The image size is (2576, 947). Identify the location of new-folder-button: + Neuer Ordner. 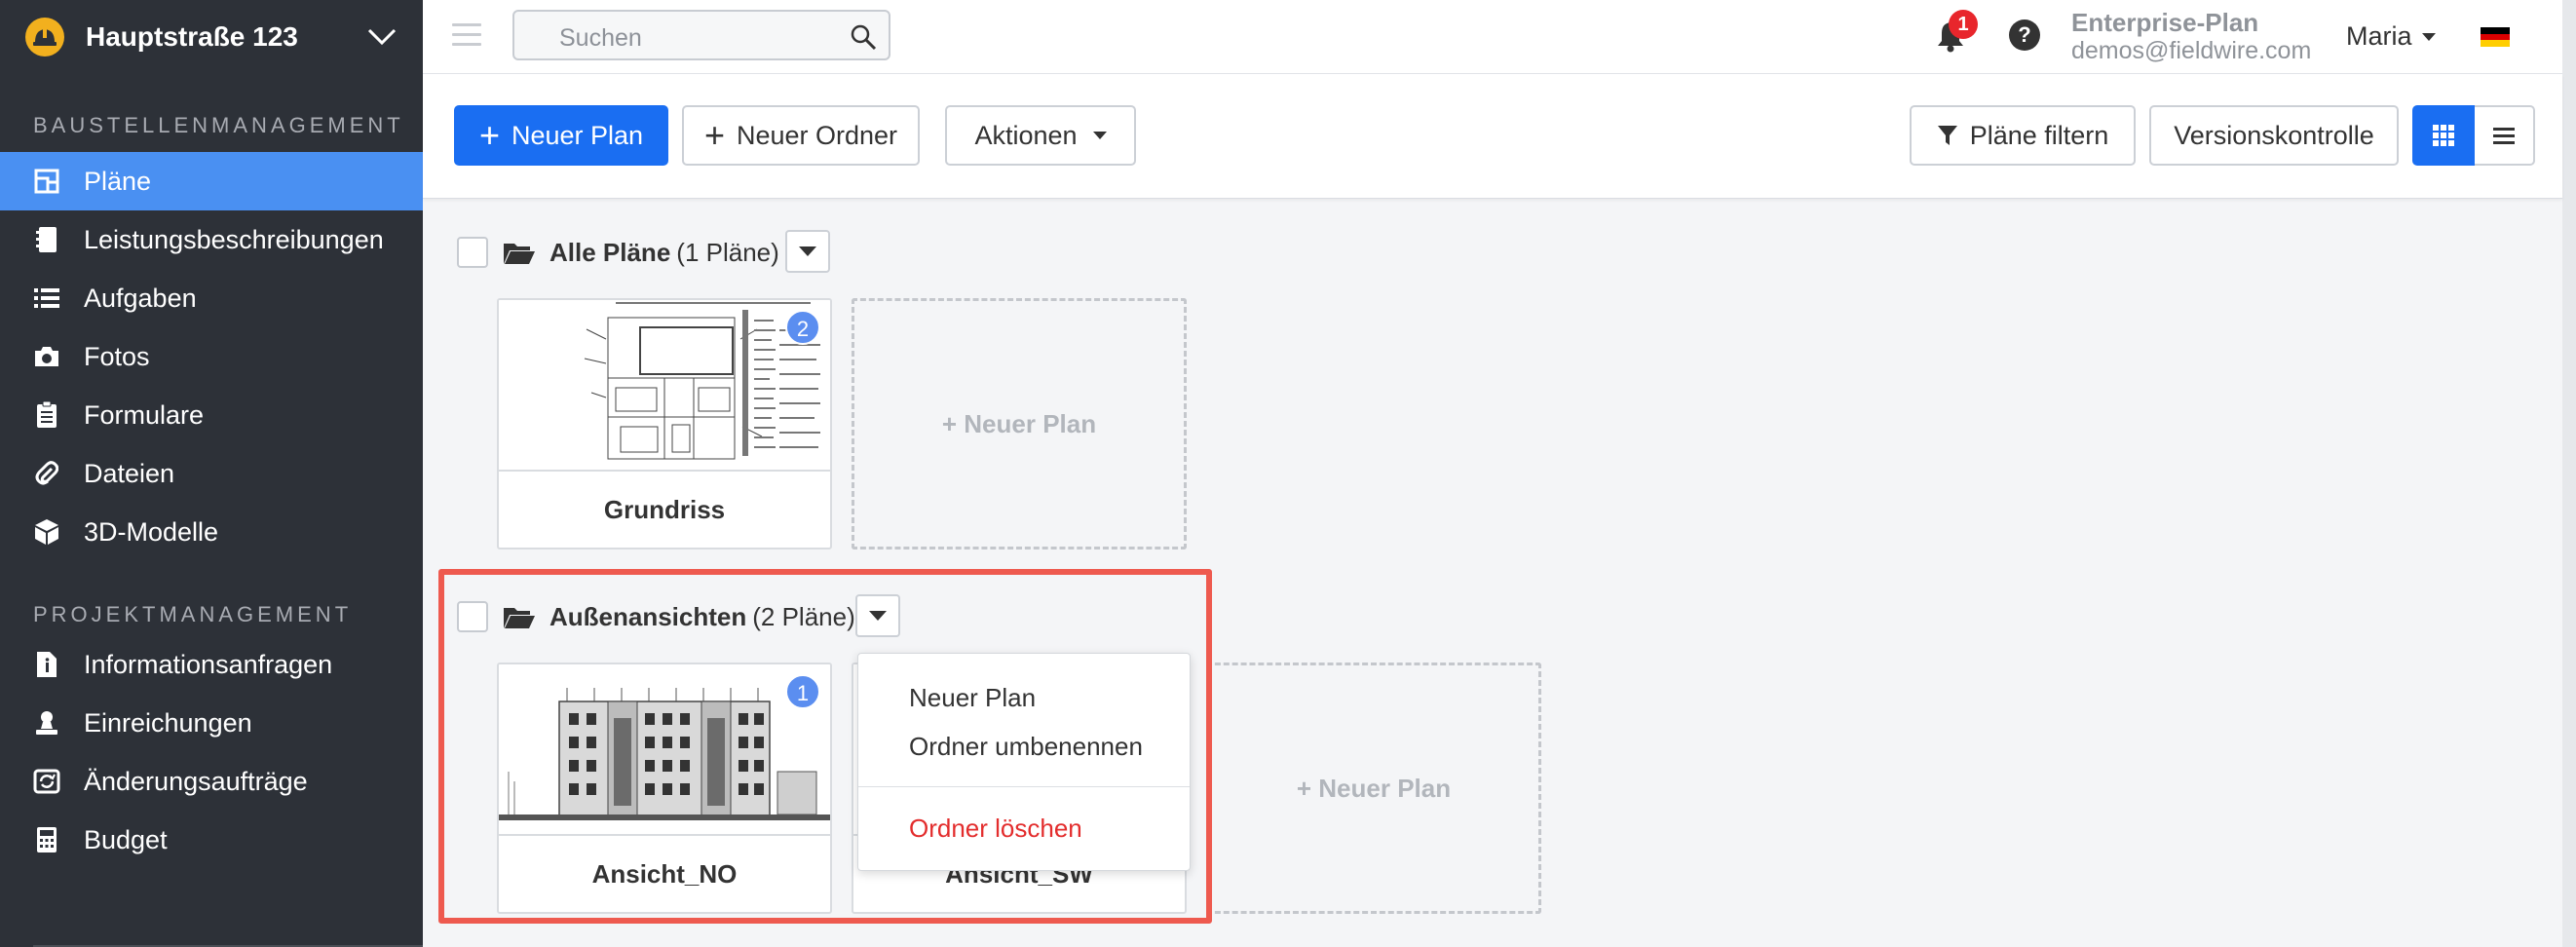
(801, 136).